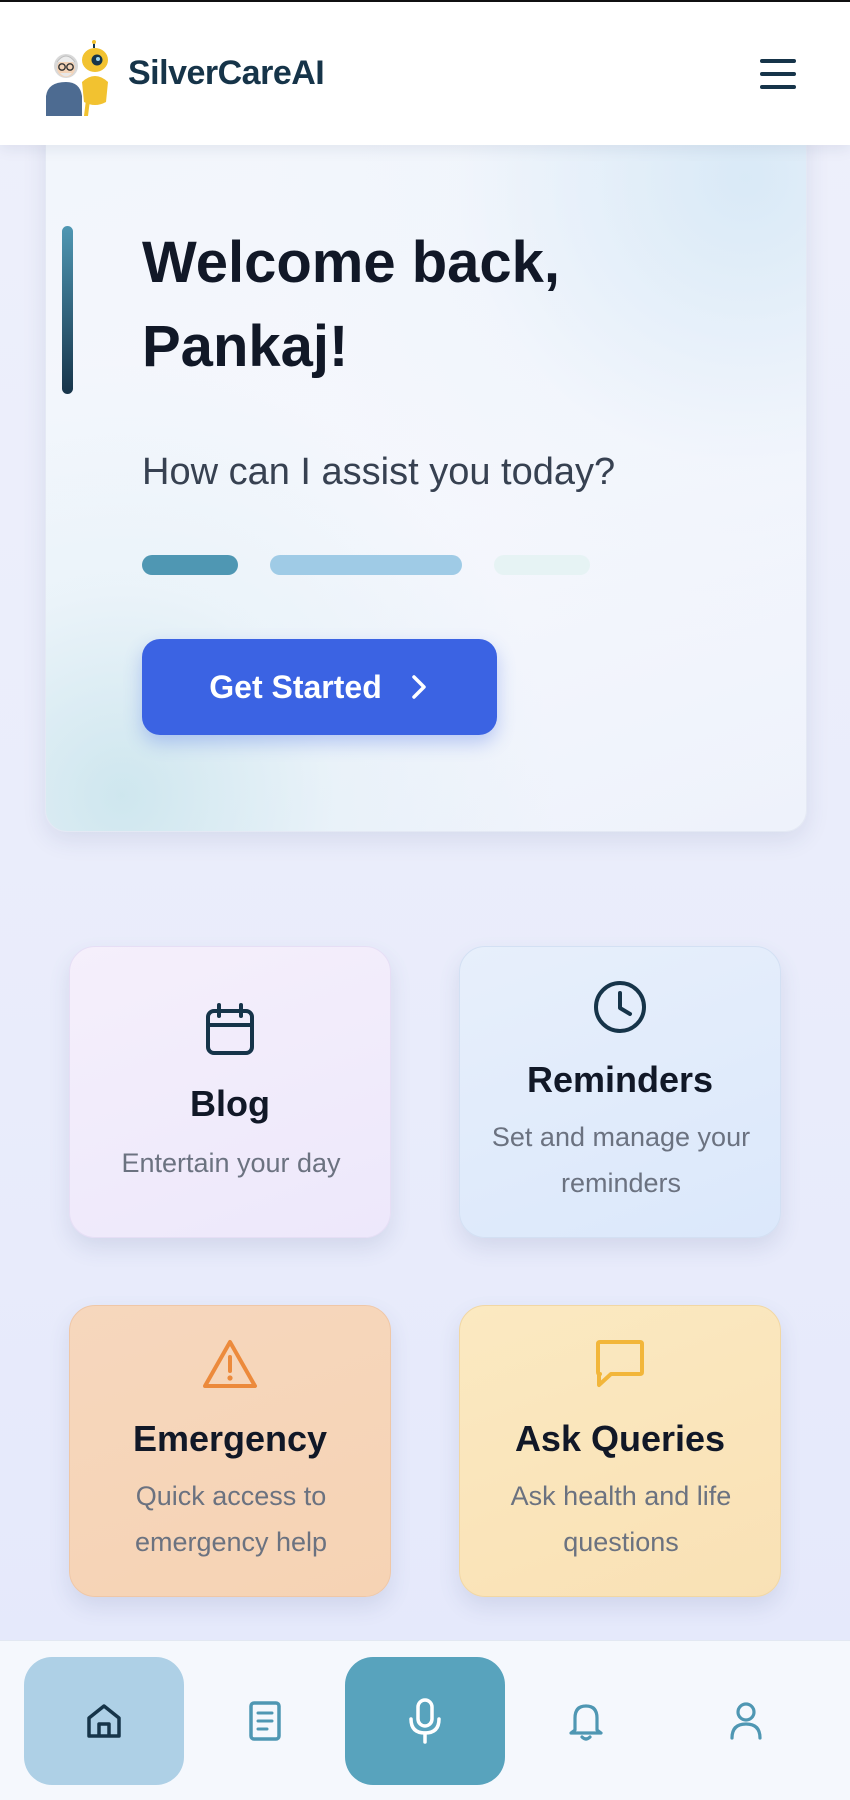  Describe the element at coordinates (81, 78) in the screenshot. I see `logo` at that location.